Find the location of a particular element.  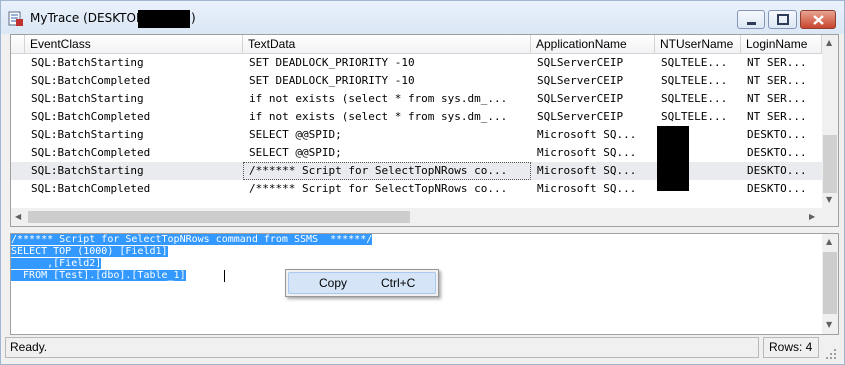

sql-line-3: ,[Field2] is located at coordinates (56, 264).